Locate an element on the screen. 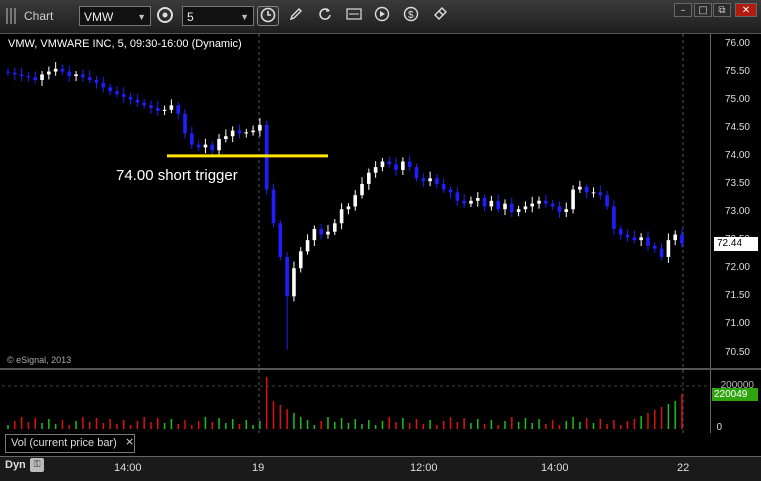 This screenshot has height=481, width=761. volume-badge: 220049 is located at coordinates (735, 394).